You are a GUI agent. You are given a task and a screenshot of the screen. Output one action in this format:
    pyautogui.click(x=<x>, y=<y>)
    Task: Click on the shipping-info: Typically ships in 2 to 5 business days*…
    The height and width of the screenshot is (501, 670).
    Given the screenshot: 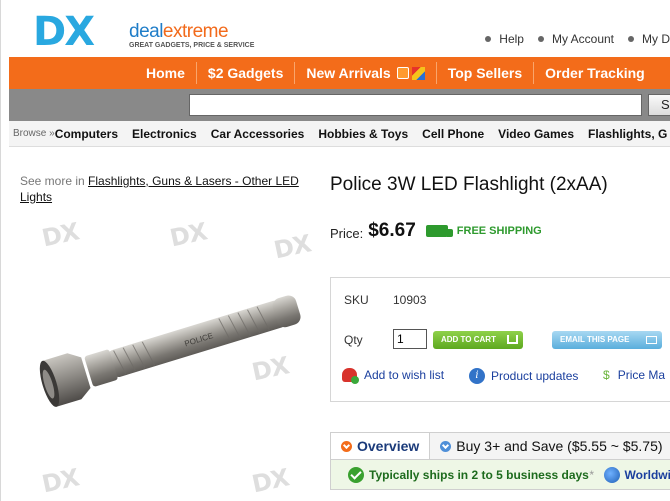 What is the action you would take?
    pyautogui.click(x=500, y=475)
    